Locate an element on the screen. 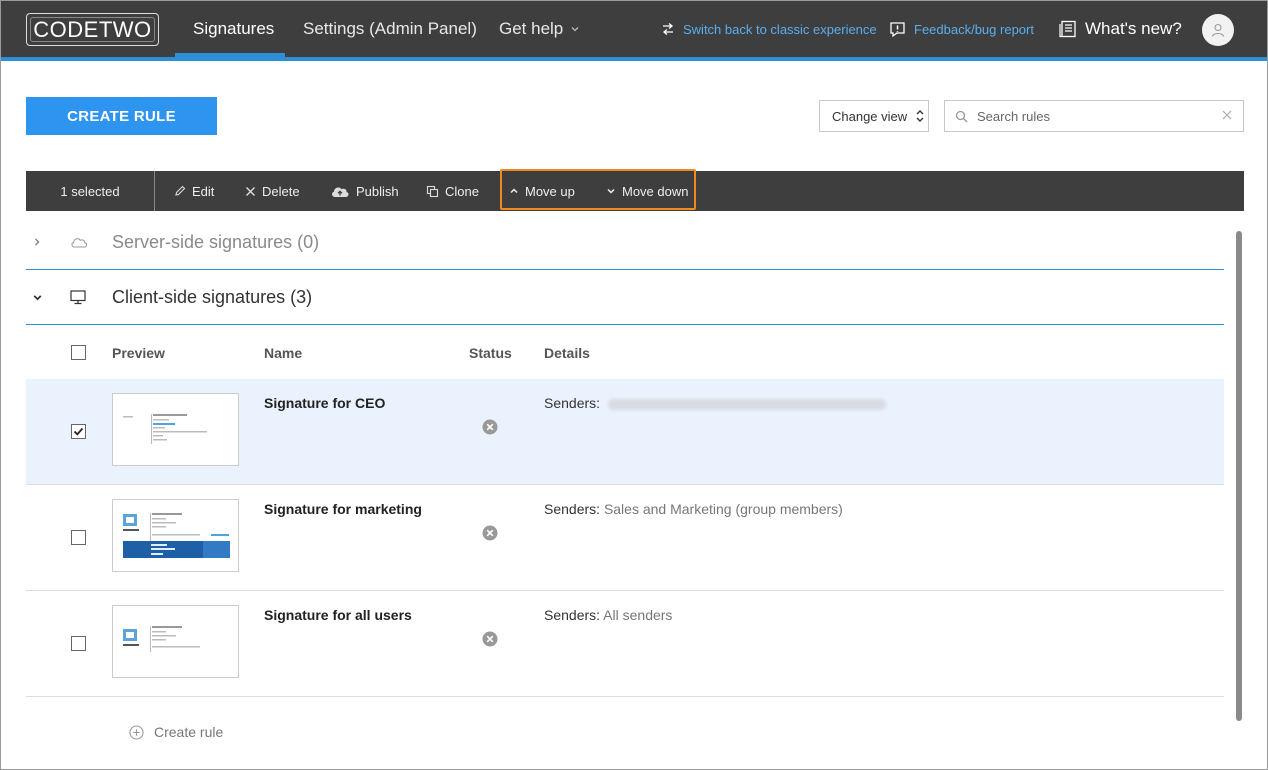  chevron-right-icon is located at coordinates (37, 242).